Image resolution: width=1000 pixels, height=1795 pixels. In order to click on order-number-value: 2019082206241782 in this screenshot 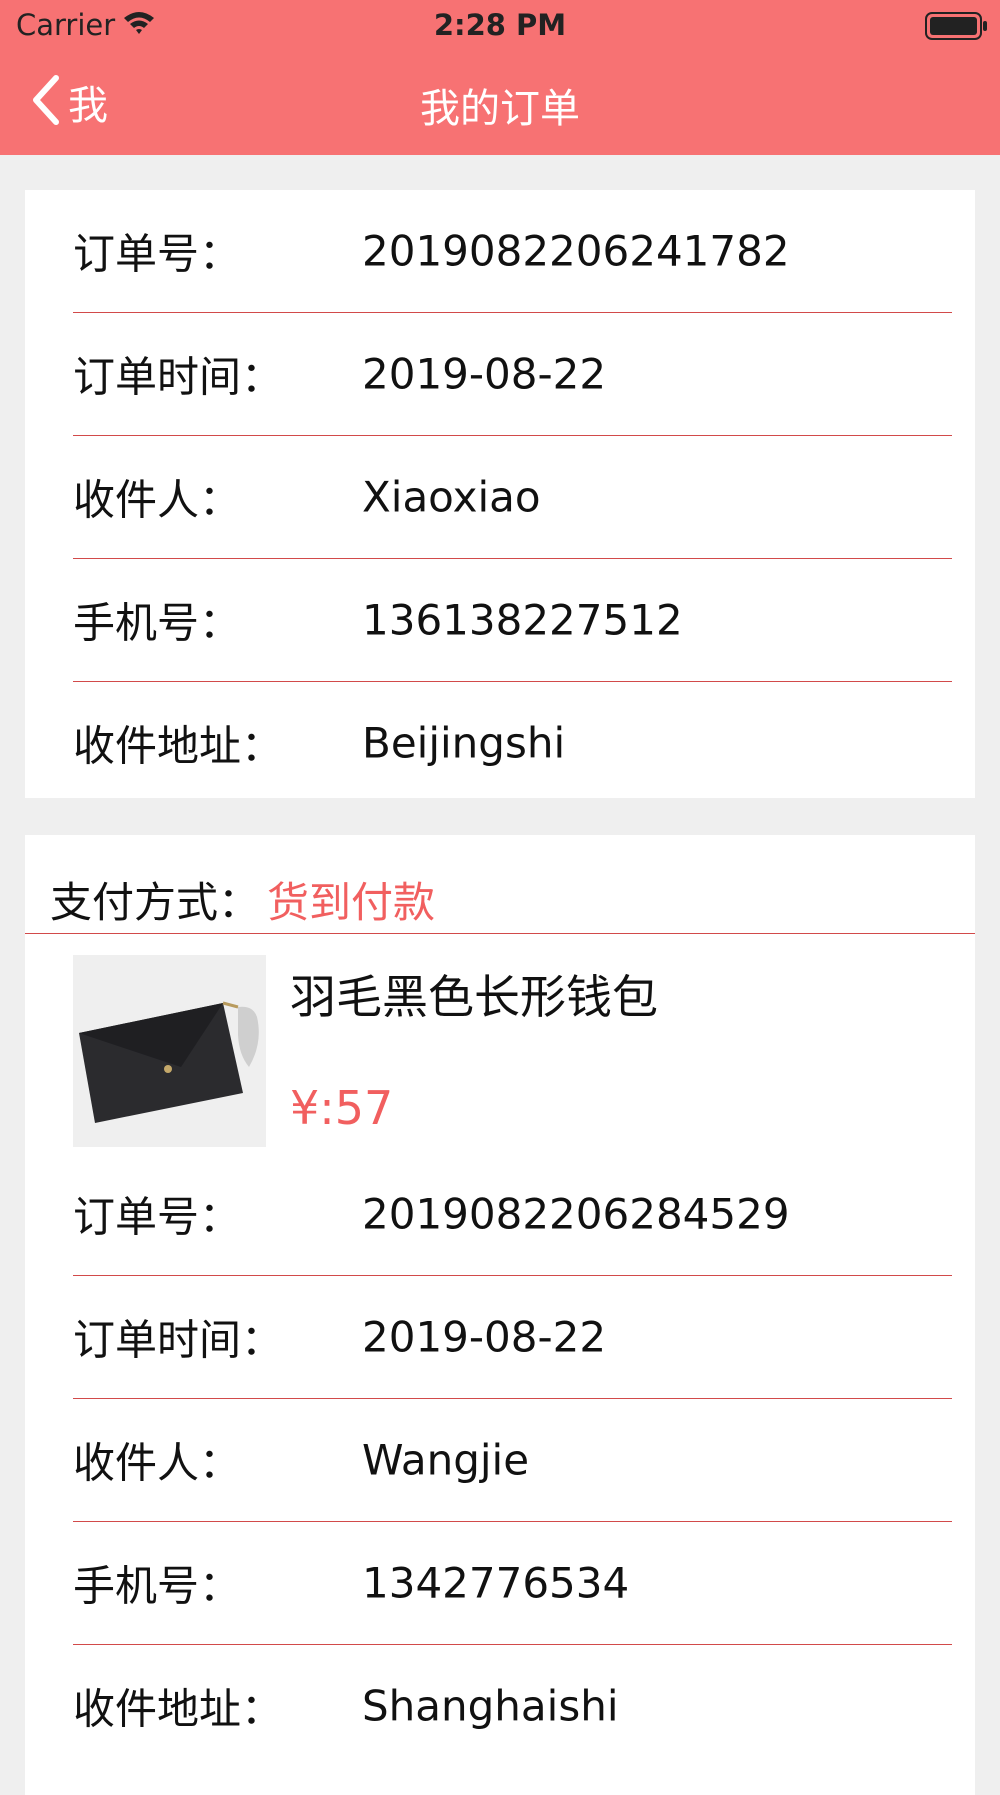, I will do `click(576, 251)`.